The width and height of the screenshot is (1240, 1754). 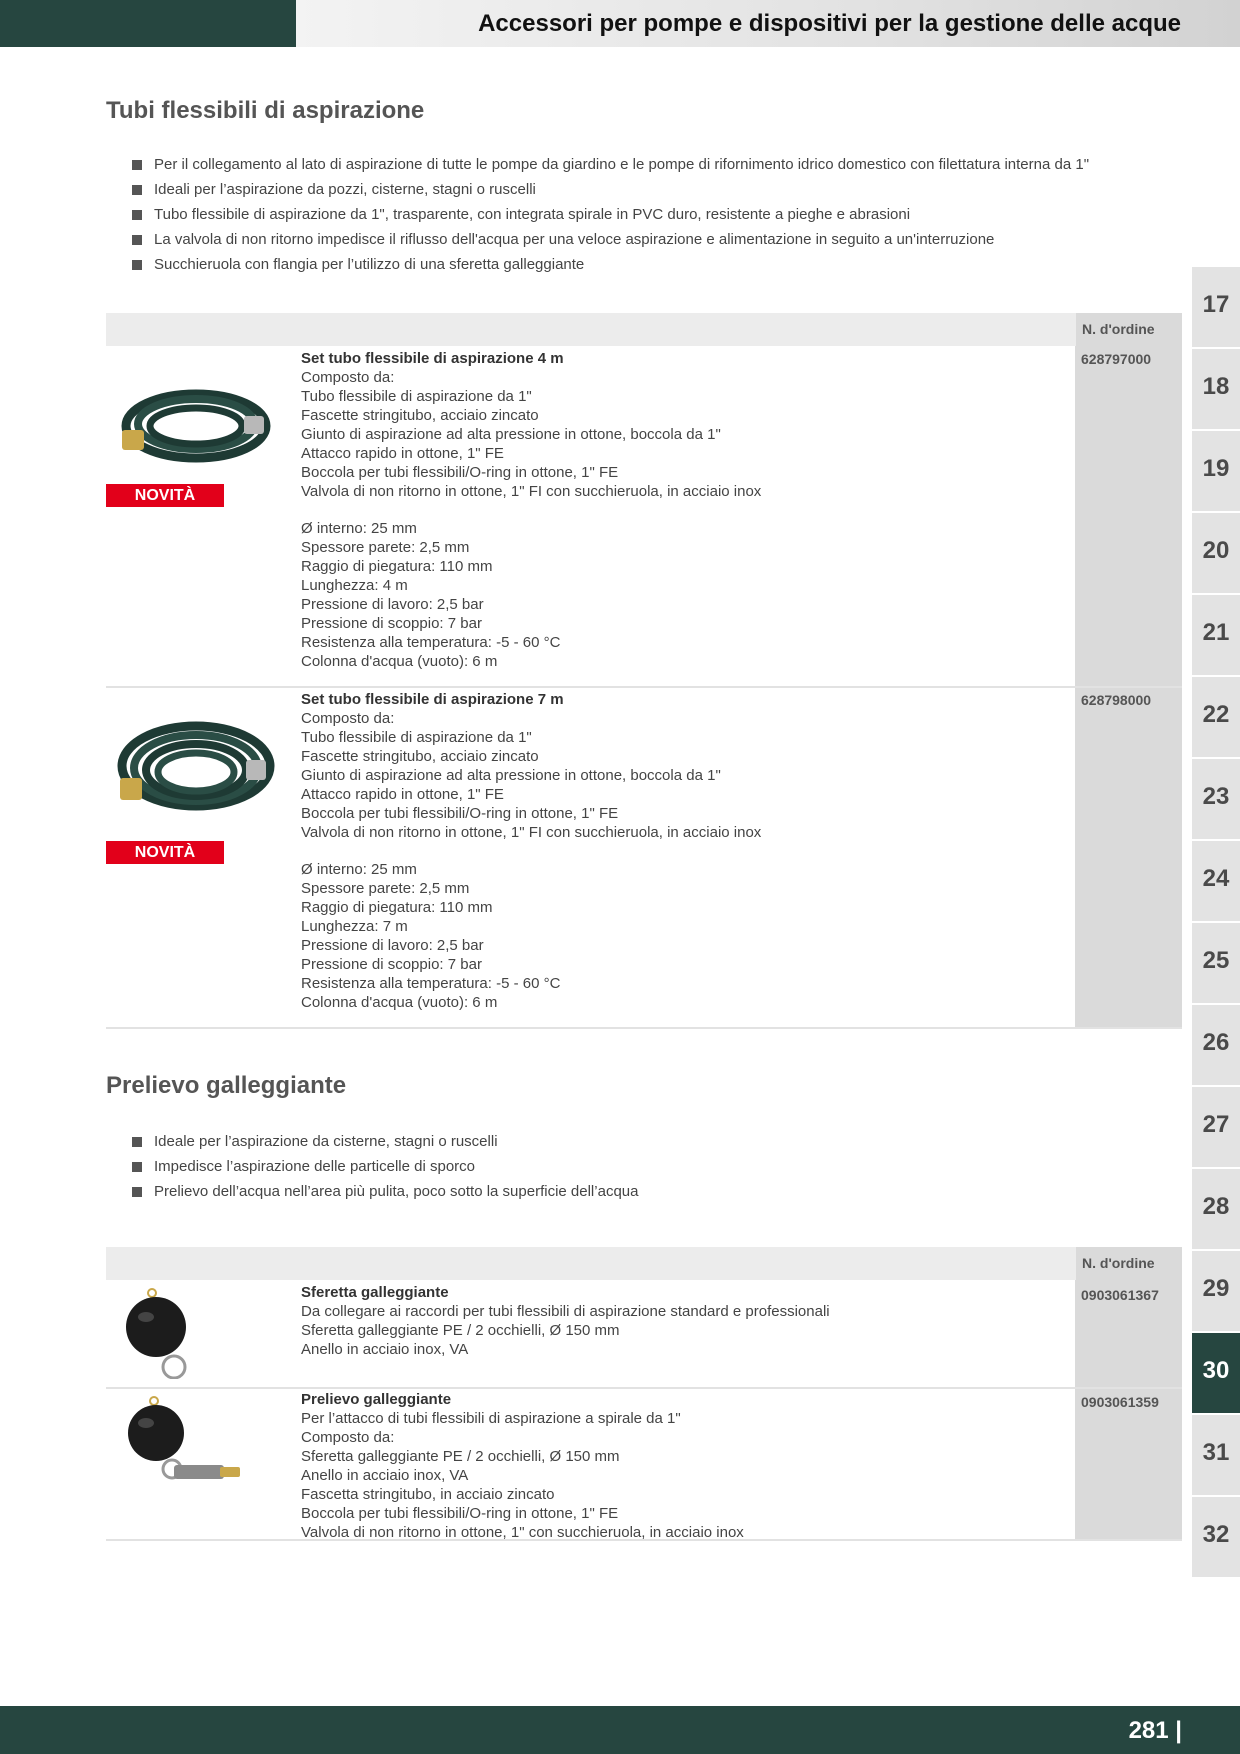 I want to click on float-ball-image, so click(x=156, y=1333).